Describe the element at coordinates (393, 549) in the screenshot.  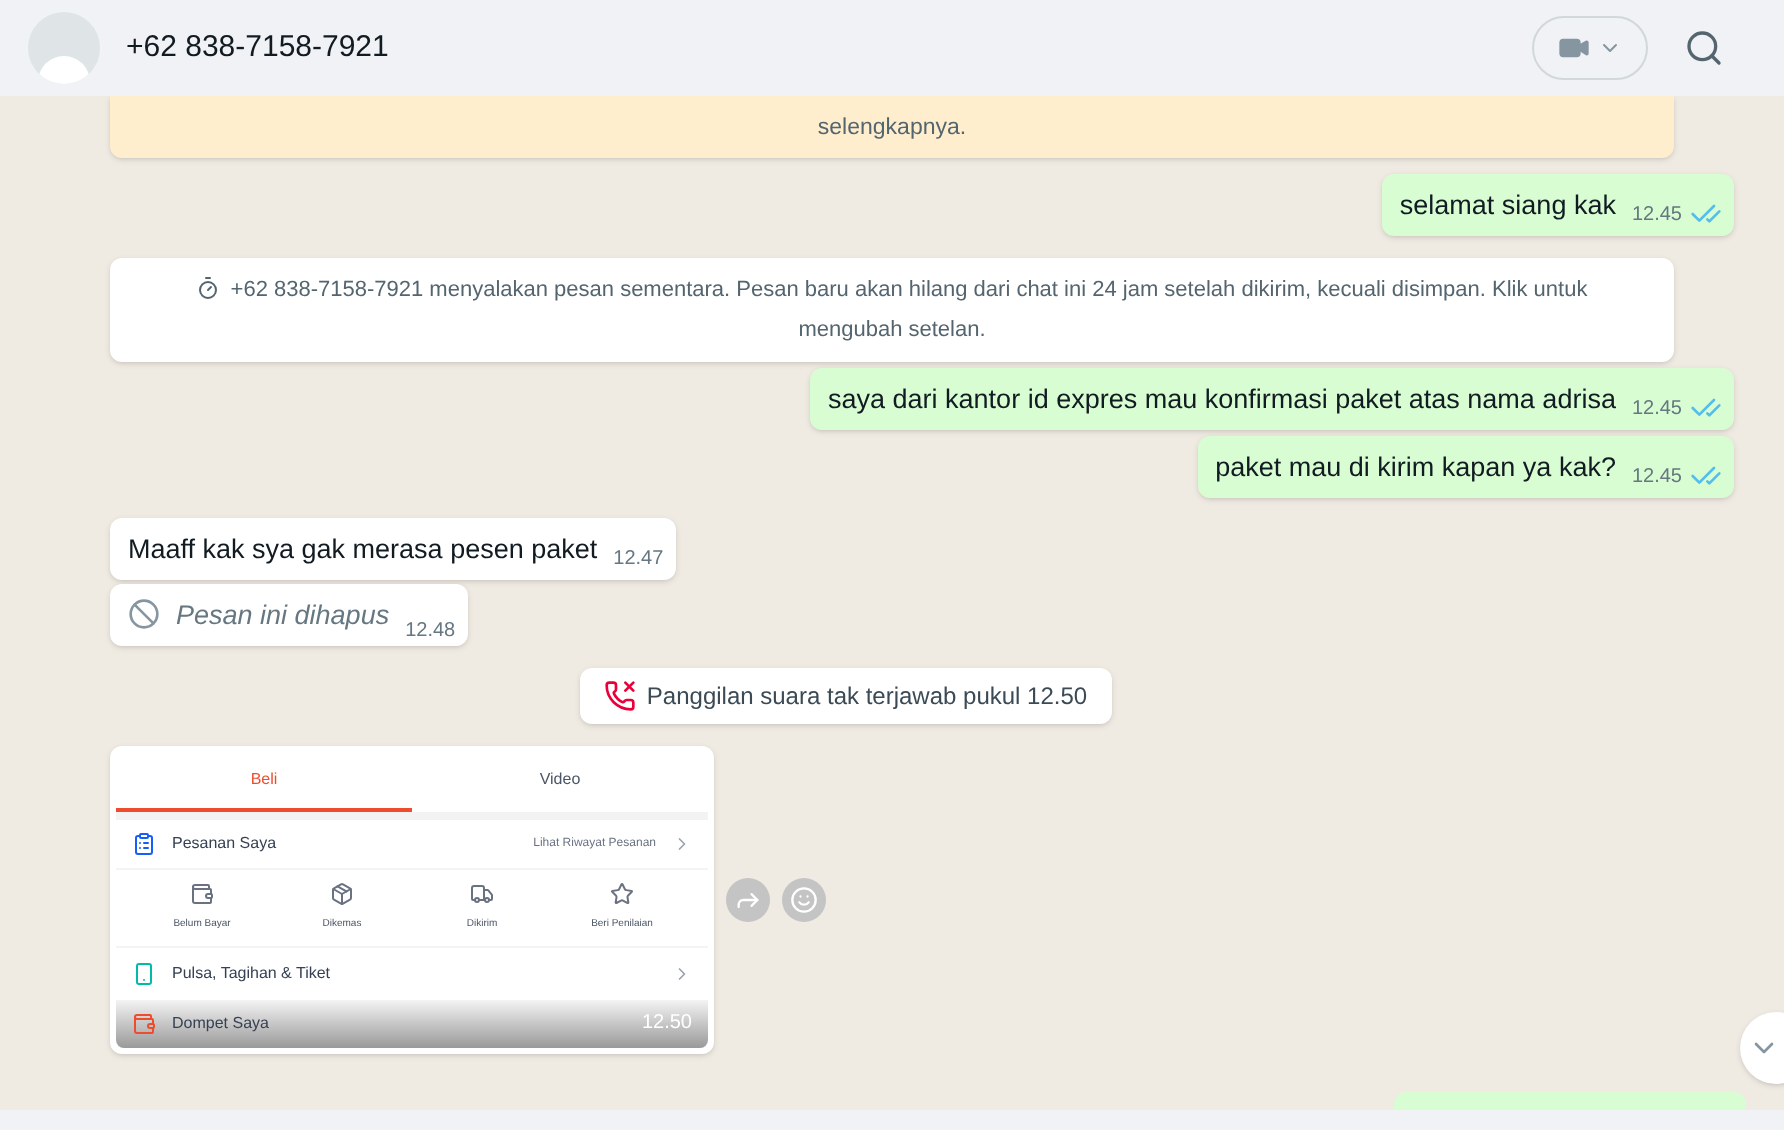
I see `incoming-message: Maaff kak sya gak merasa pesen paket 12.47` at that location.